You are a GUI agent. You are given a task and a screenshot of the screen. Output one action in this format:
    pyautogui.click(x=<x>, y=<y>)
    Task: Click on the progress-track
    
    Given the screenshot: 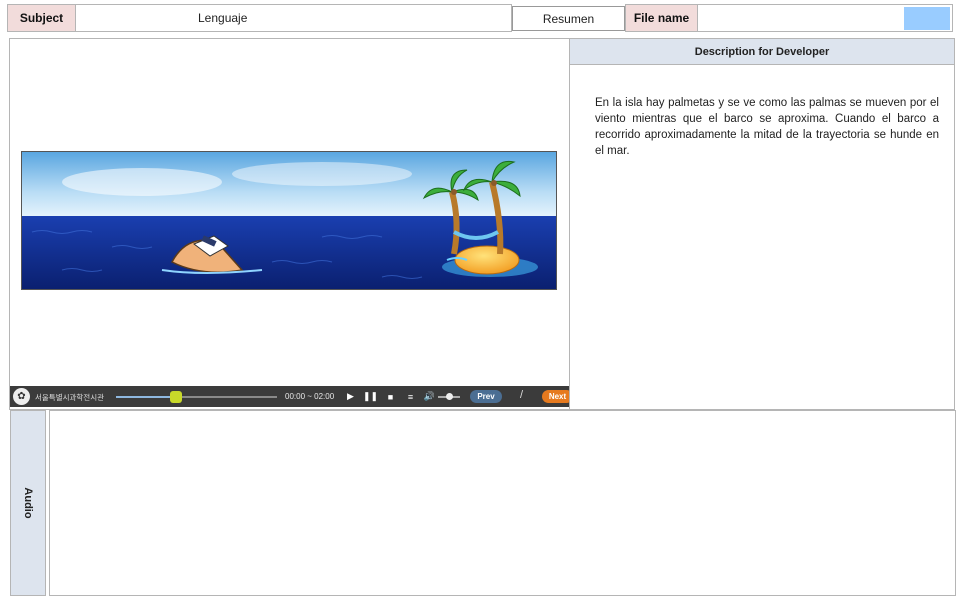 What is the action you would take?
    pyautogui.click(x=196, y=397)
    